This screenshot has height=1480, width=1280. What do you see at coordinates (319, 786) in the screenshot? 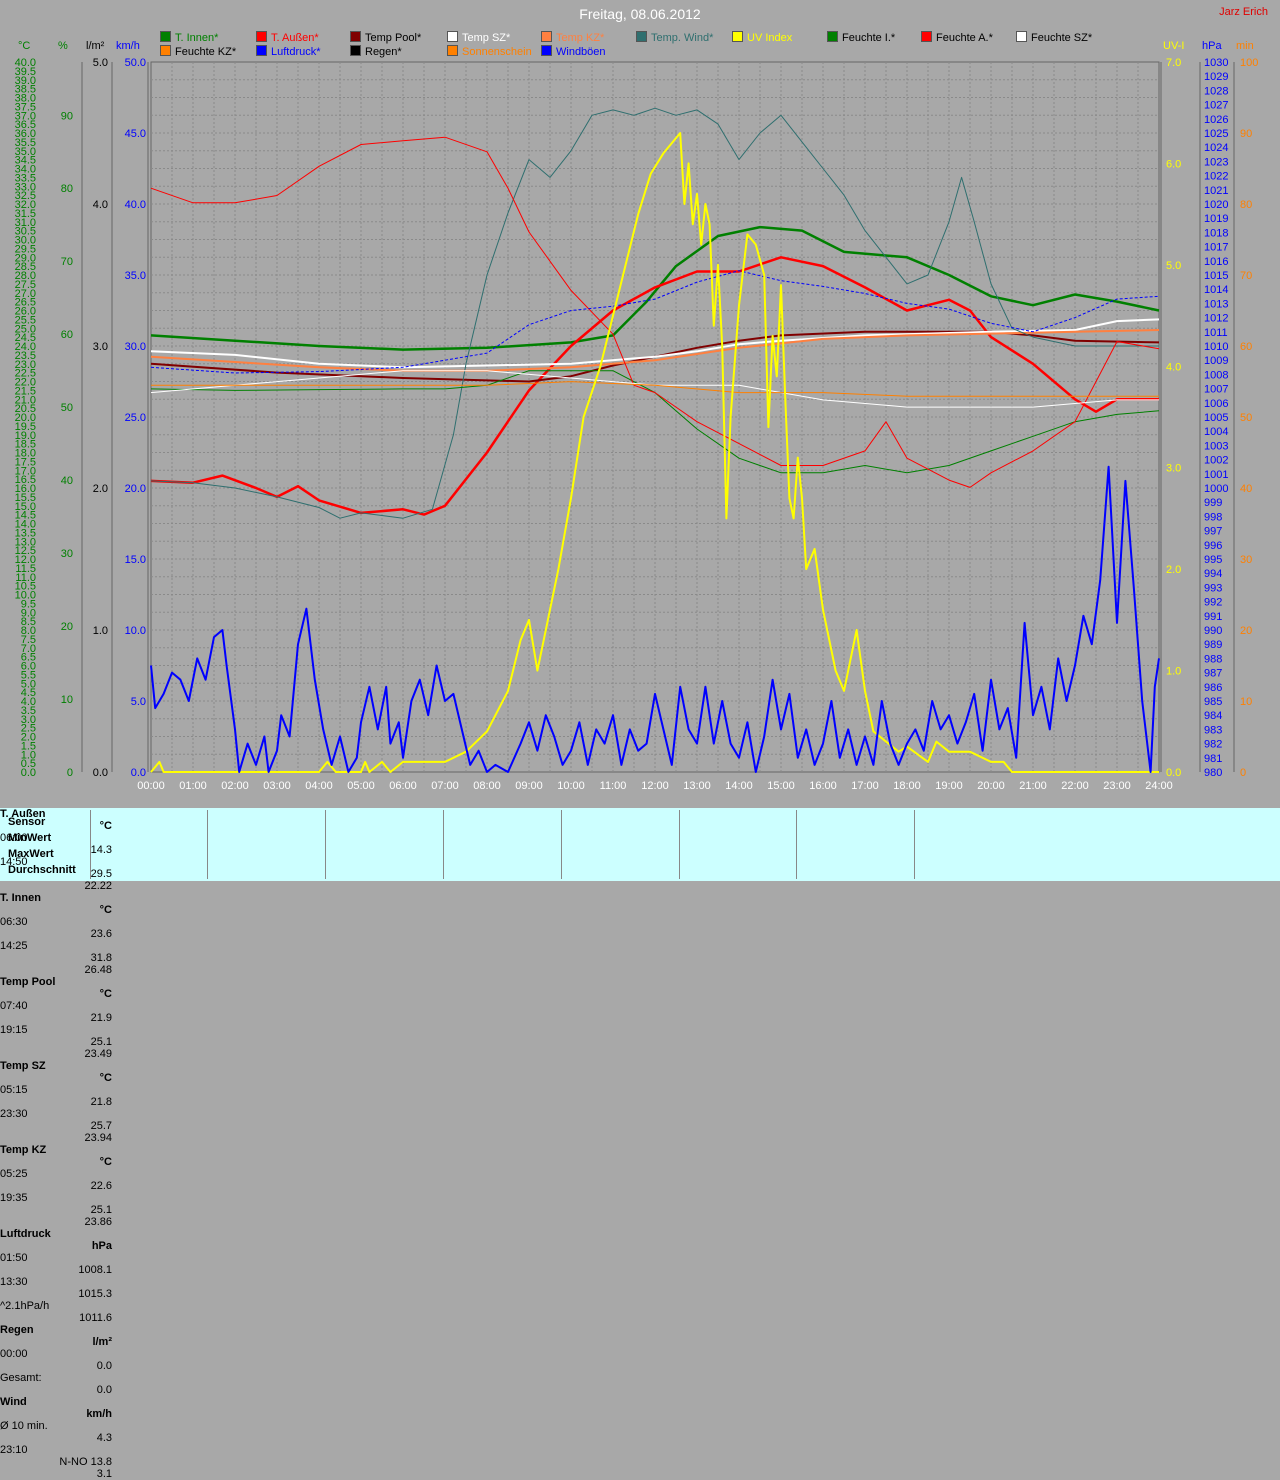
I see `x-tick-label: 04:00` at bounding box center [319, 786].